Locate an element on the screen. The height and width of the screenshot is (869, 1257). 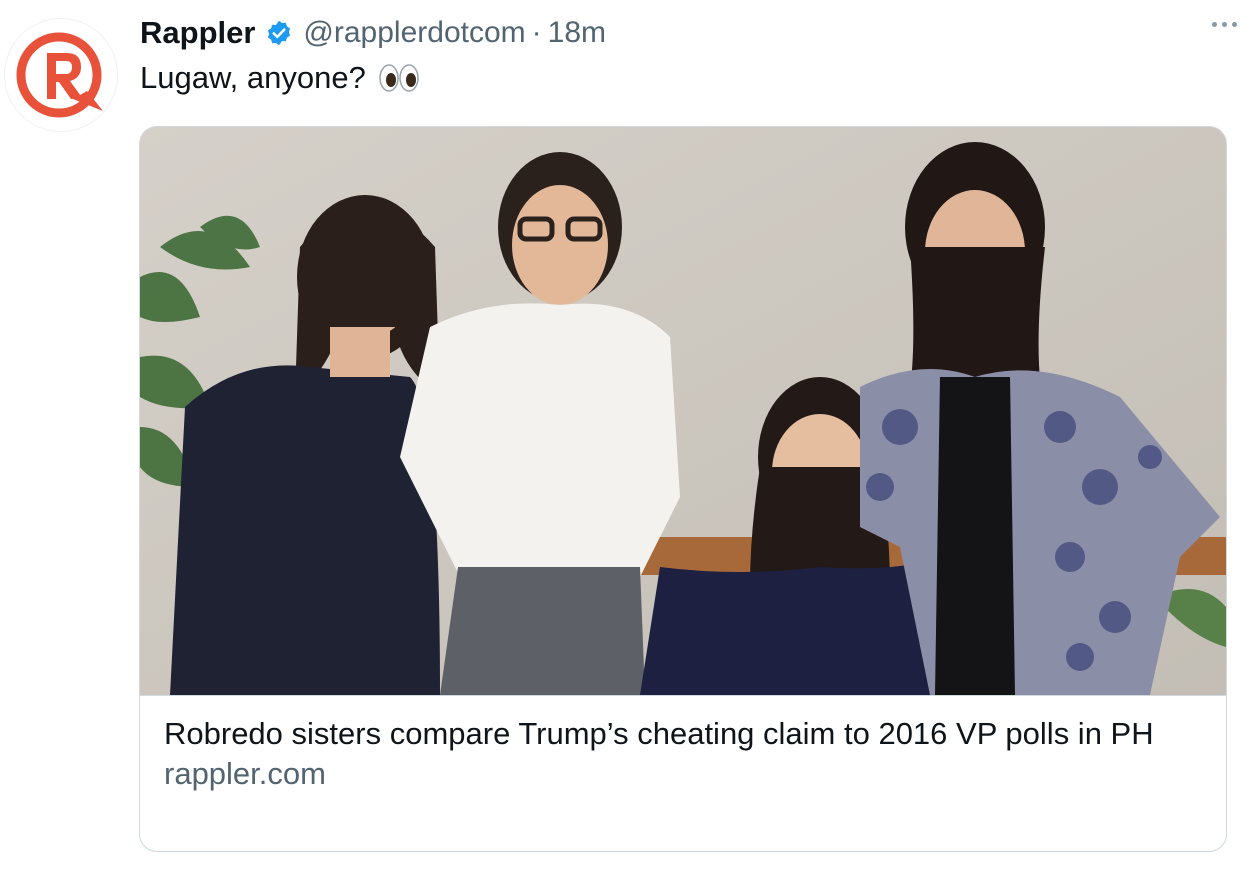
avatar is located at coordinates (61, 75).